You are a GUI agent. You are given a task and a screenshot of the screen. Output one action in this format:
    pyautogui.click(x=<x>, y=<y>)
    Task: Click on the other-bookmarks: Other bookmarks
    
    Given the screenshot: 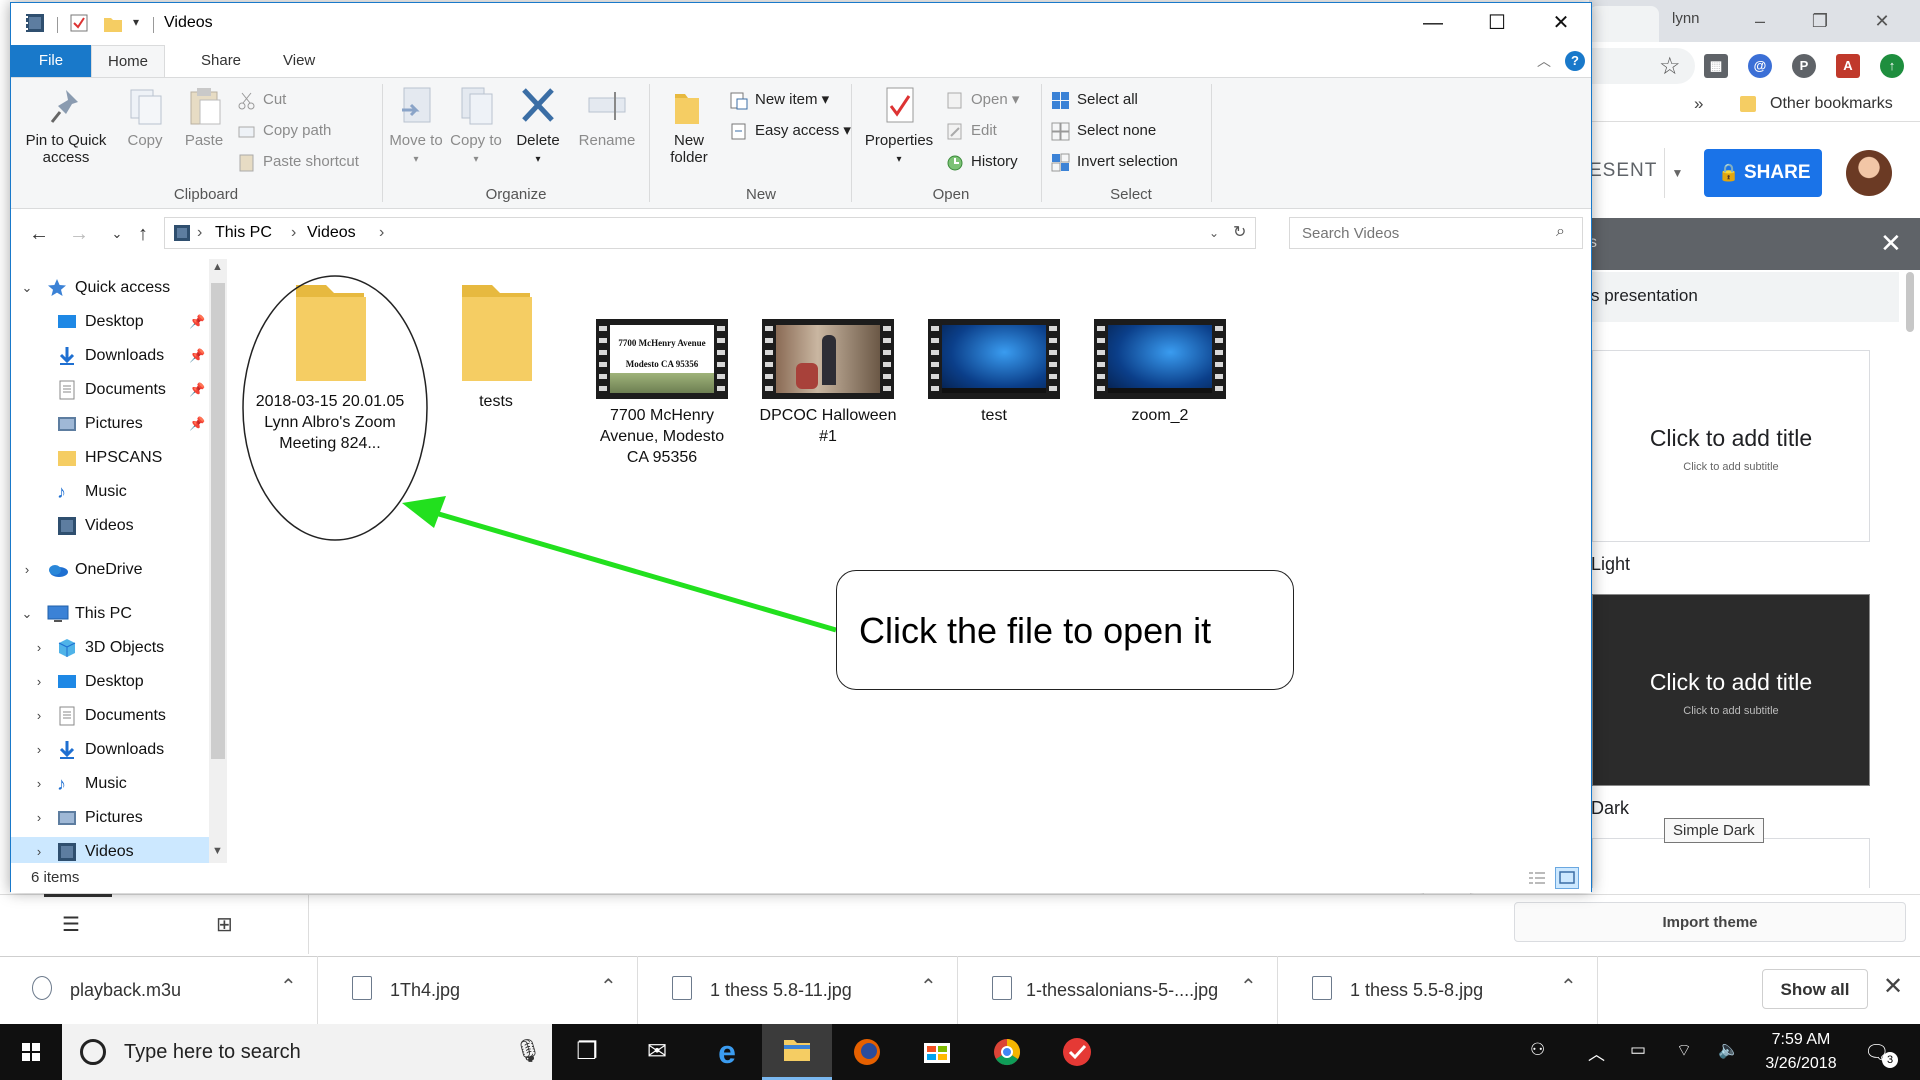 What is the action you would take?
    pyautogui.click(x=1831, y=104)
    